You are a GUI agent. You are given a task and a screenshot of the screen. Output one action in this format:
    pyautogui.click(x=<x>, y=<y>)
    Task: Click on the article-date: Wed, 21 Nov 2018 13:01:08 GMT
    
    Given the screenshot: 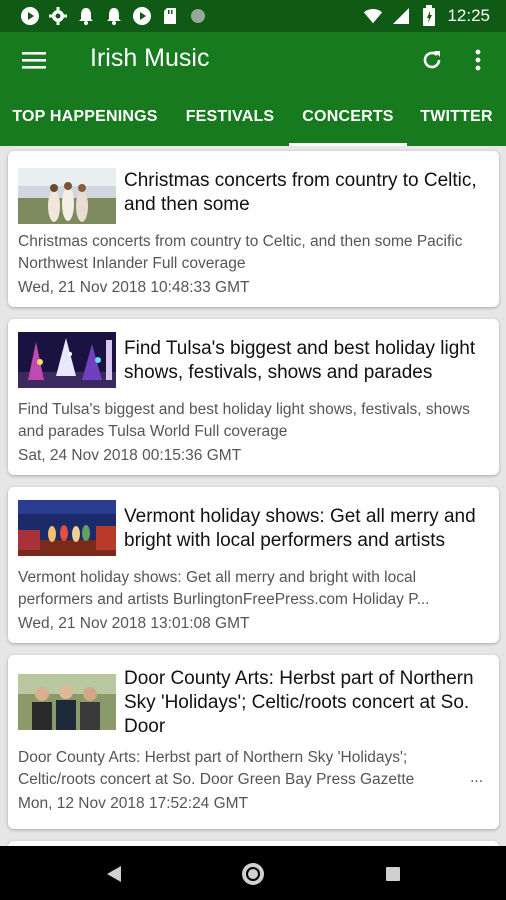 What is the action you would take?
    pyautogui.click(x=134, y=623)
    